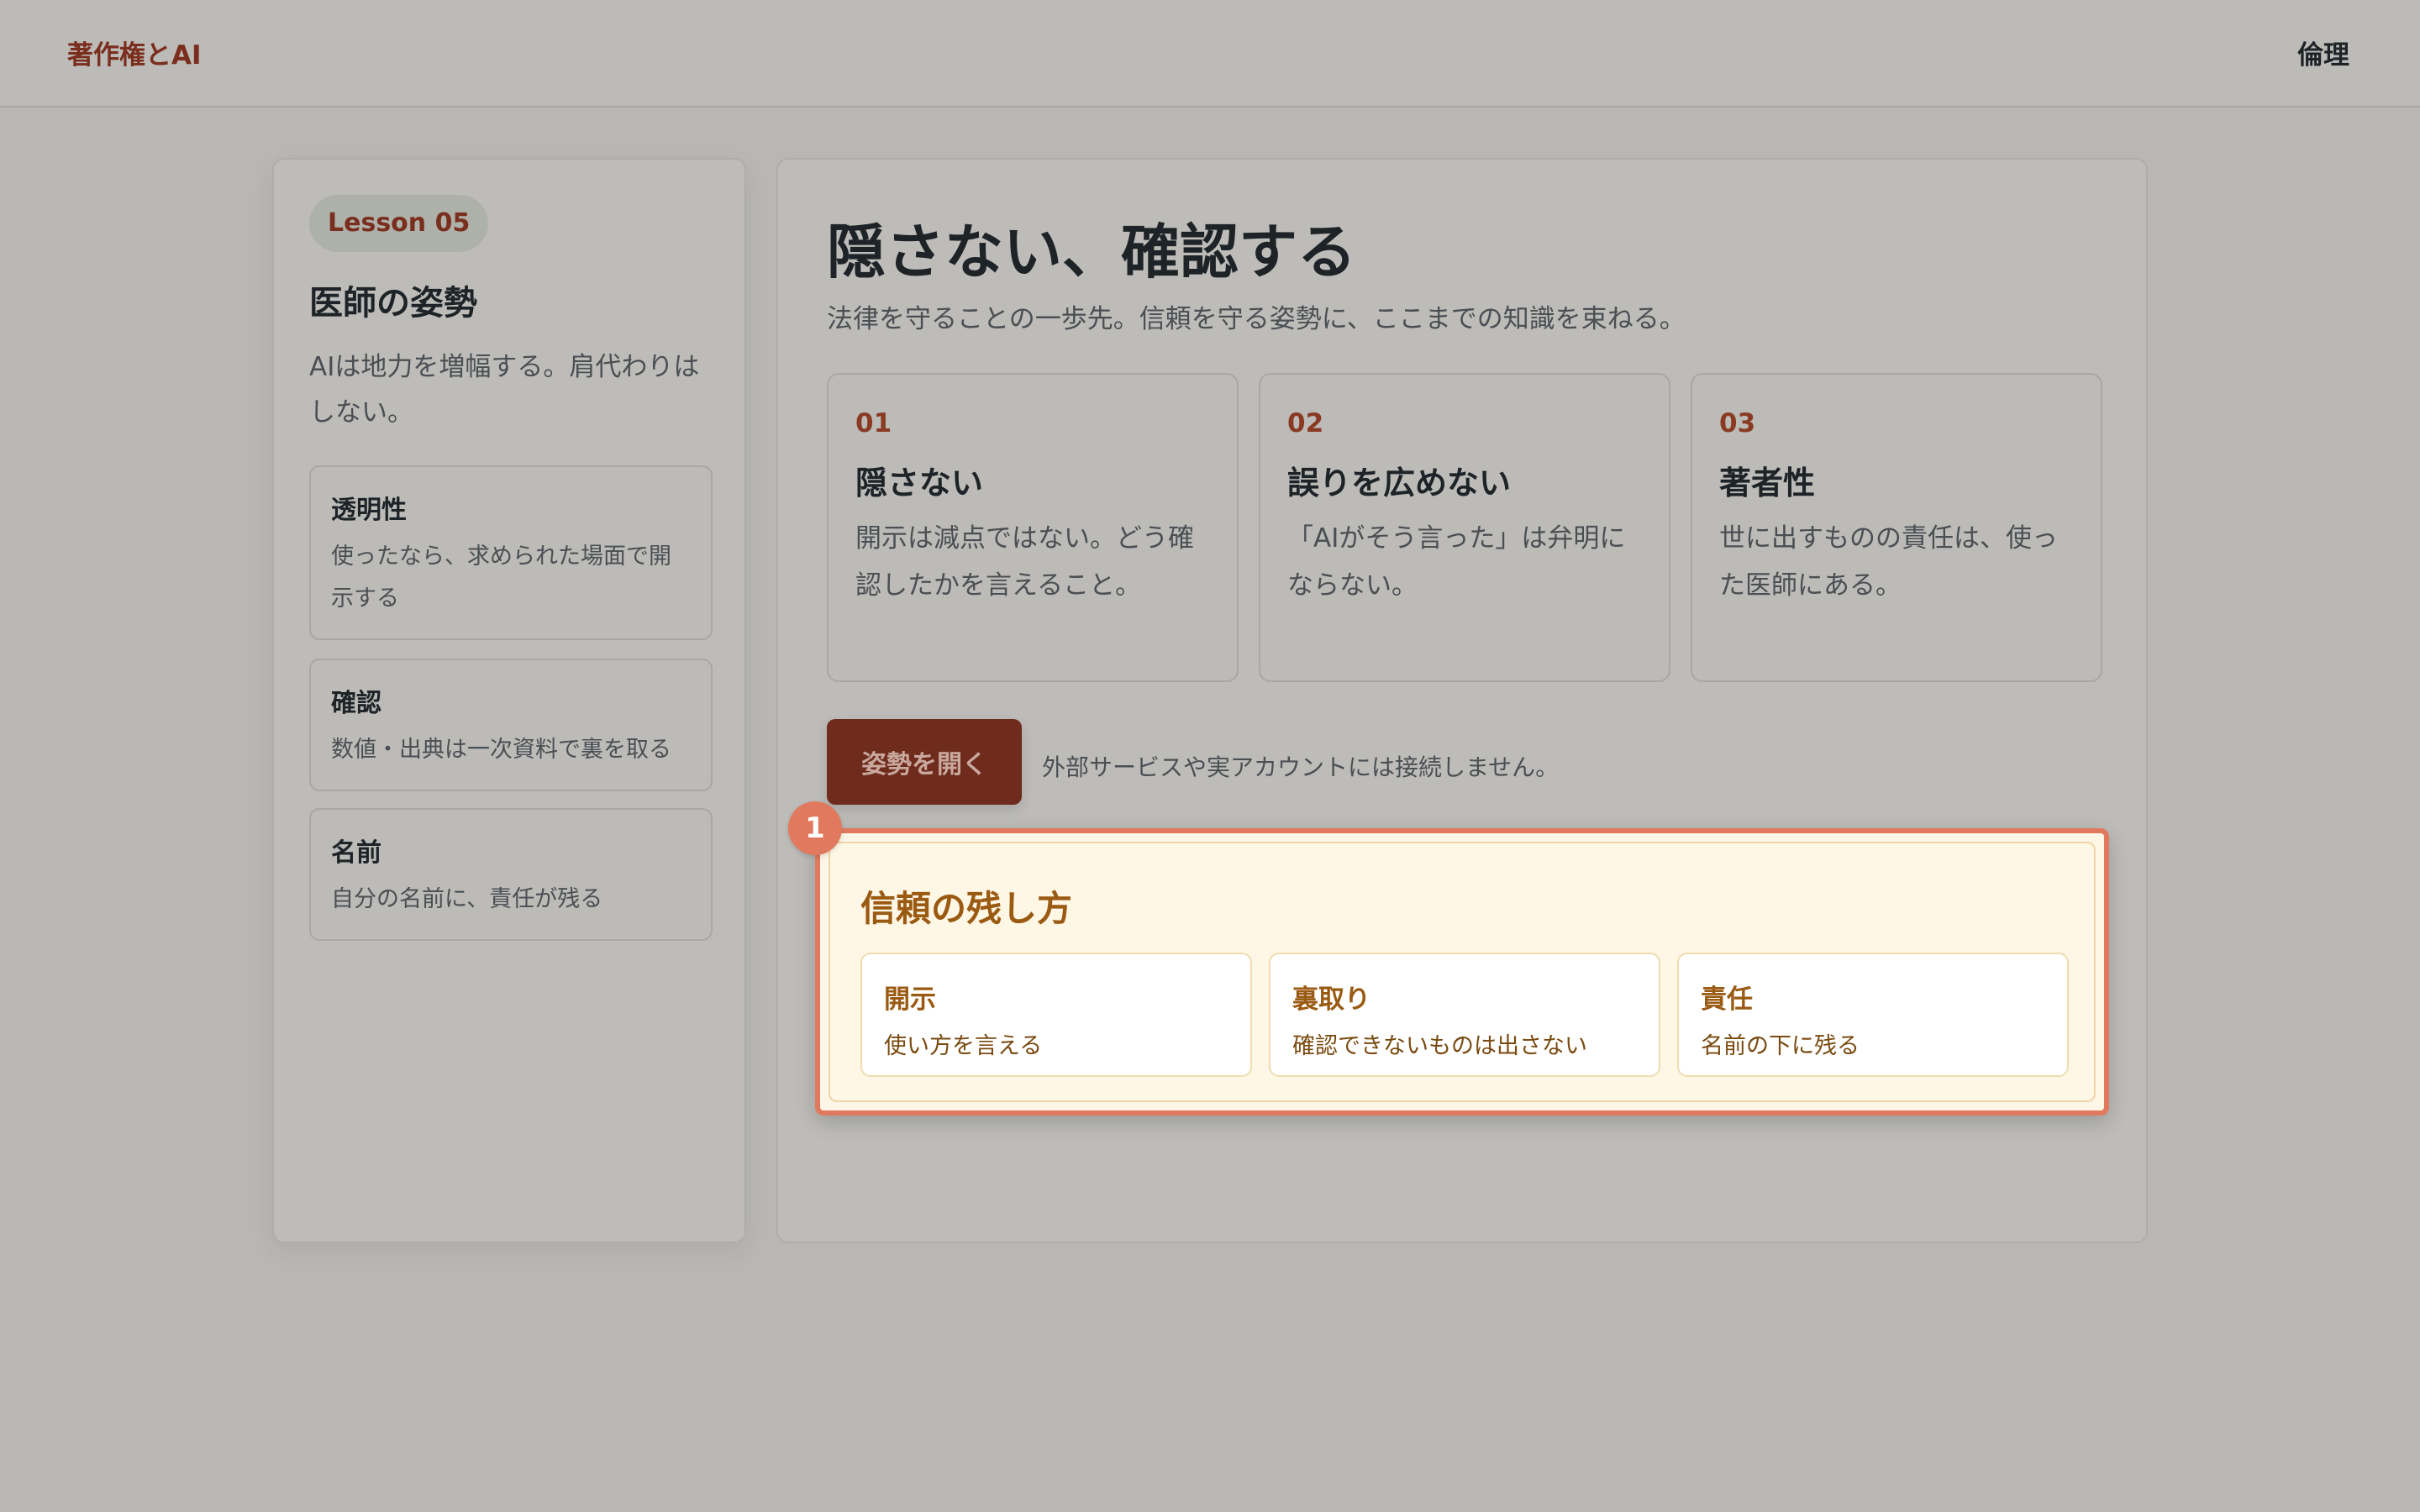  I want to click on step-title: 隠さない, so click(920, 483).